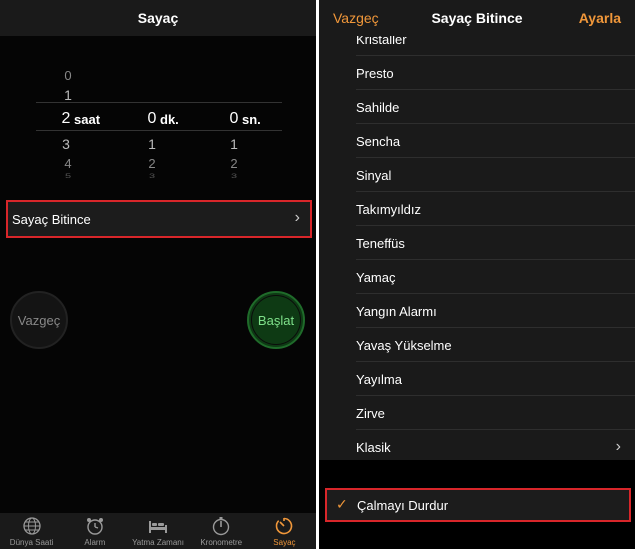 The image size is (635, 549). Describe the element at coordinates (600, 18) in the screenshot. I see `set-button: Ayarla` at that location.